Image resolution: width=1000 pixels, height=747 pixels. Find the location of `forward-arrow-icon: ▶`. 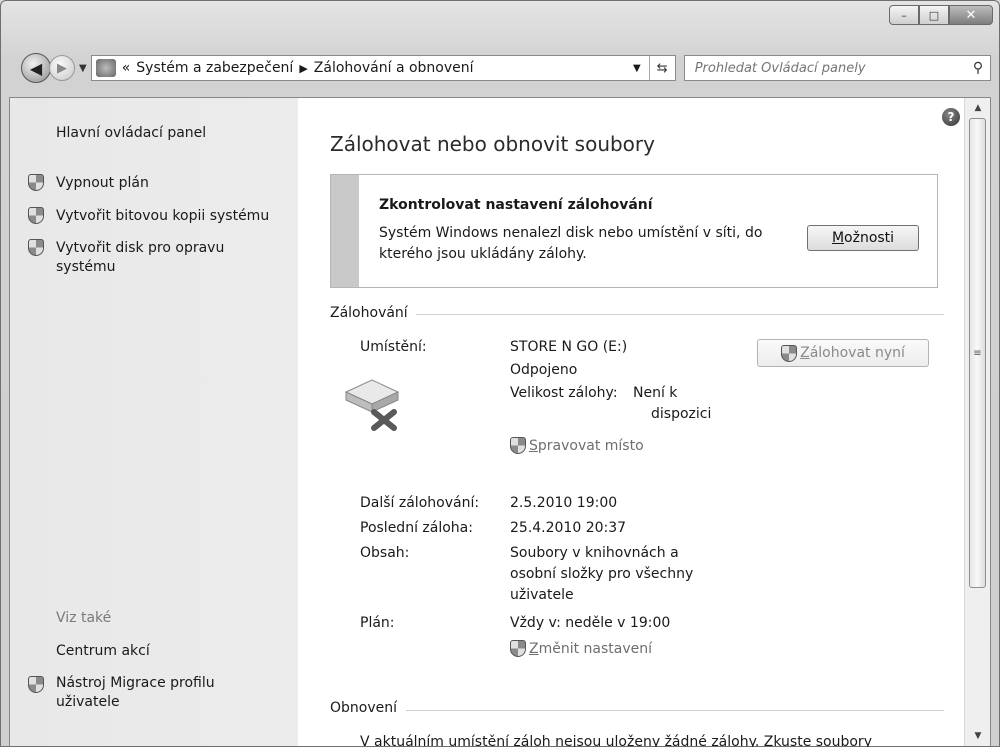

forward-arrow-icon: ▶ is located at coordinates (62, 68).